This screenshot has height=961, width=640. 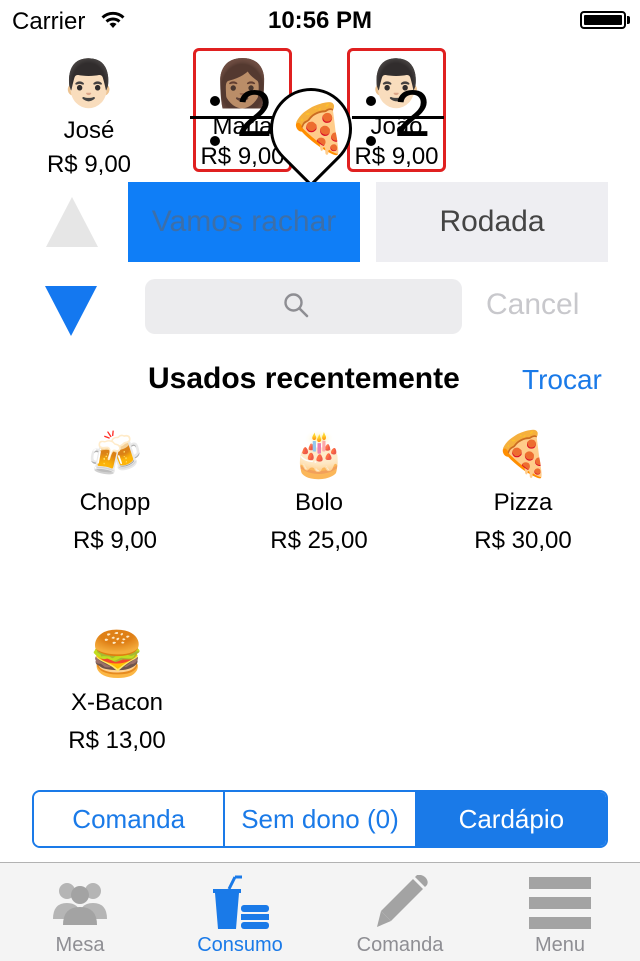 I want to click on segment-comanda: Comanda, so click(x=130, y=819).